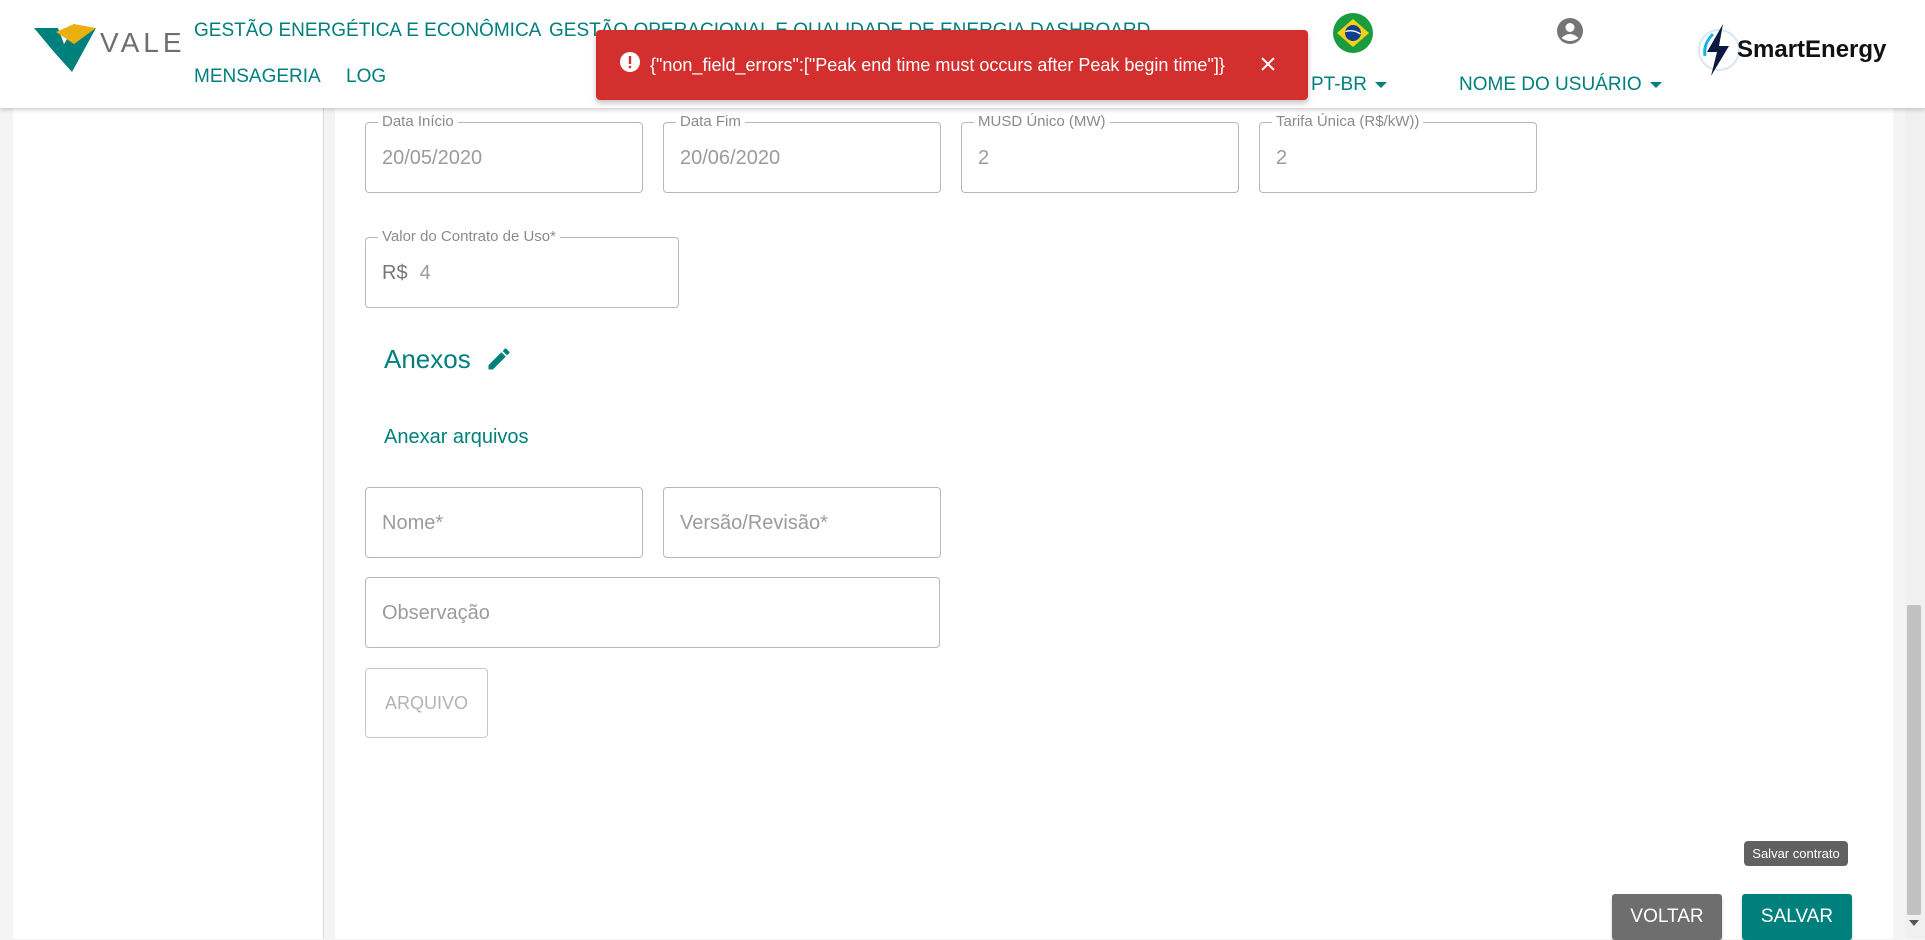  I want to click on nav-log: LOG, so click(366, 77).